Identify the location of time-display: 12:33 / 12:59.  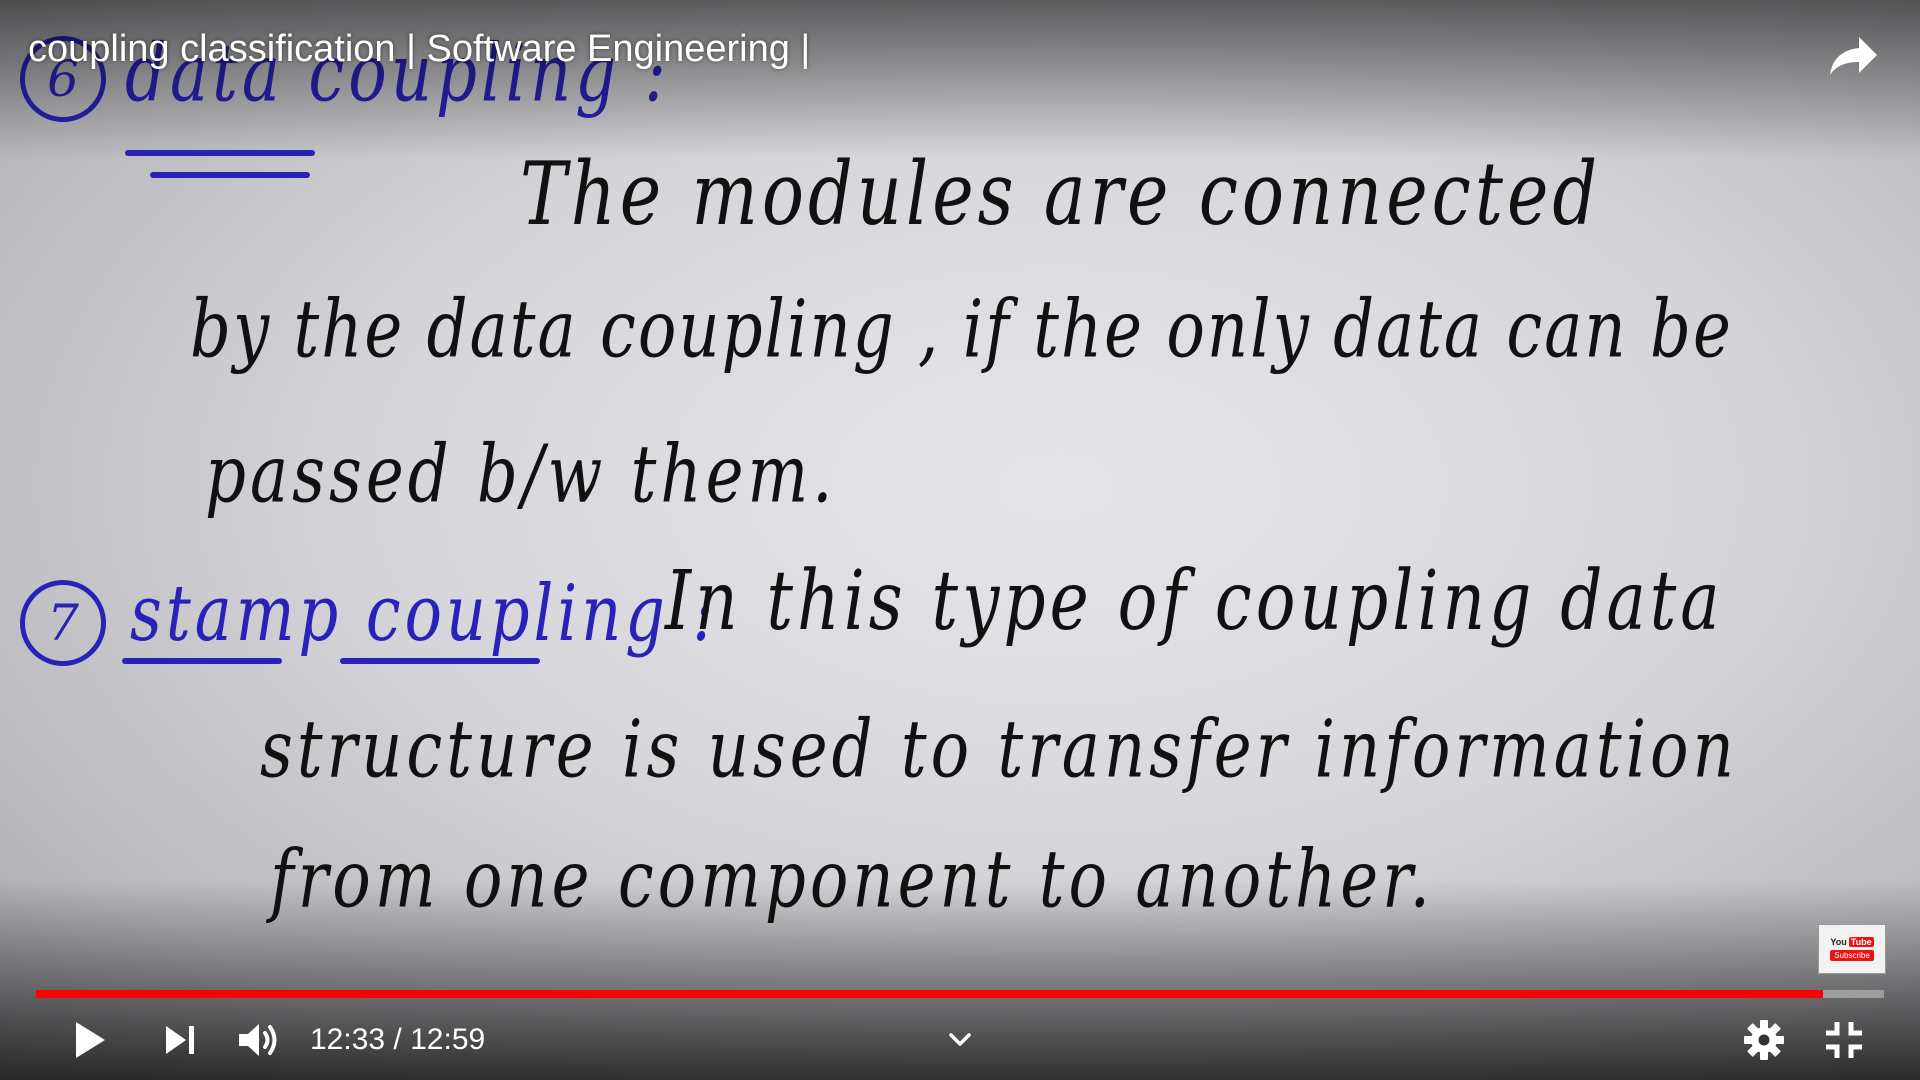
(397, 1040).